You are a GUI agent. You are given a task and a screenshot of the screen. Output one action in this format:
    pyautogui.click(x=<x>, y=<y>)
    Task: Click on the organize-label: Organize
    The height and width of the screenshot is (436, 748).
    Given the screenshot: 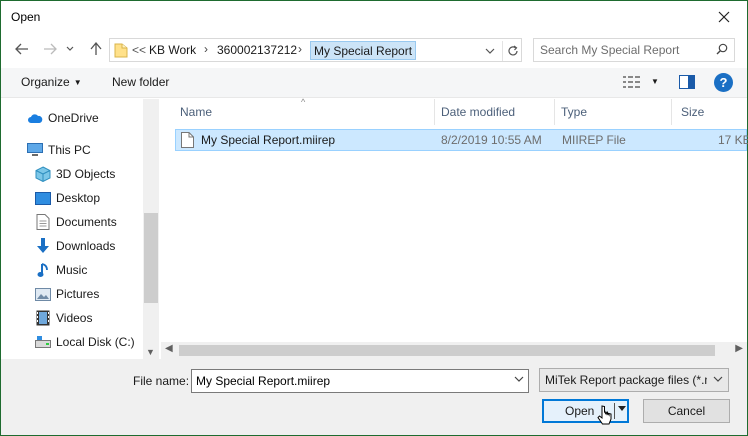 What is the action you would take?
    pyautogui.click(x=45, y=82)
    